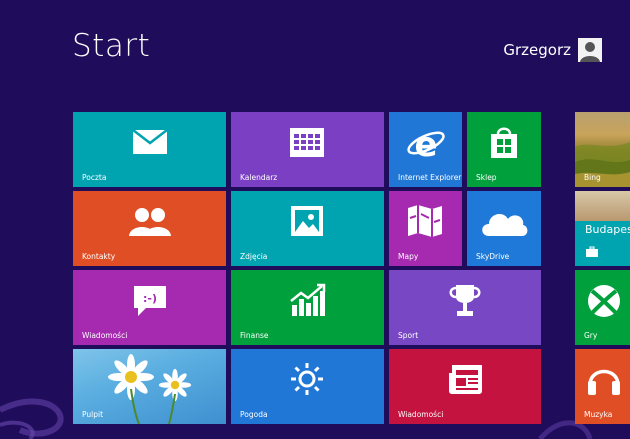 The height and width of the screenshot is (439, 630). What do you see at coordinates (254, 256) in the screenshot?
I see `tile-label: Zdjęcia` at bounding box center [254, 256].